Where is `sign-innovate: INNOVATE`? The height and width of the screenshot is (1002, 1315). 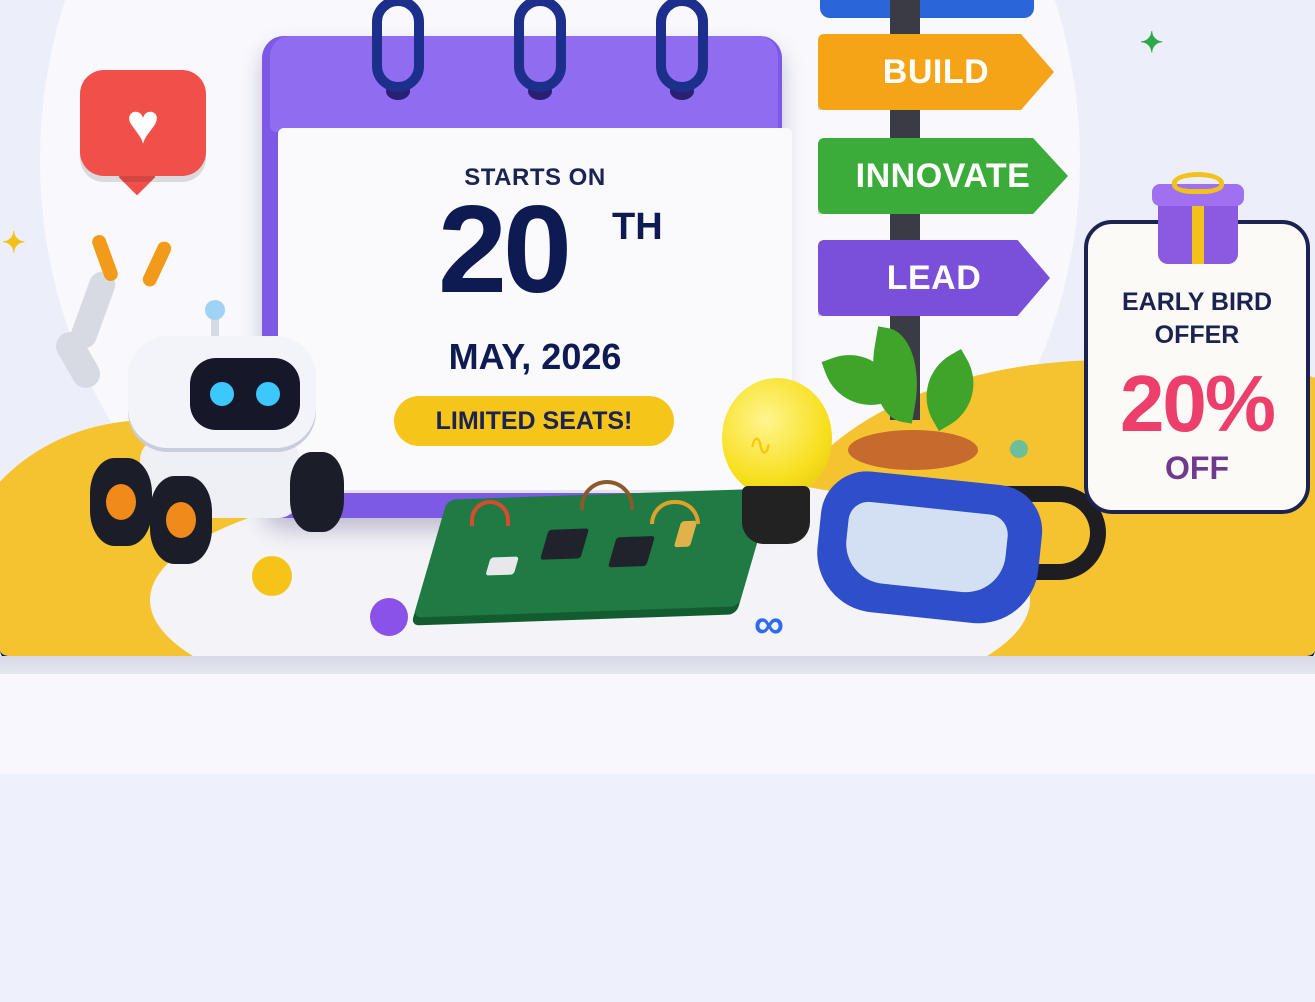 sign-innovate: INNOVATE is located at coordinates (943, 176).